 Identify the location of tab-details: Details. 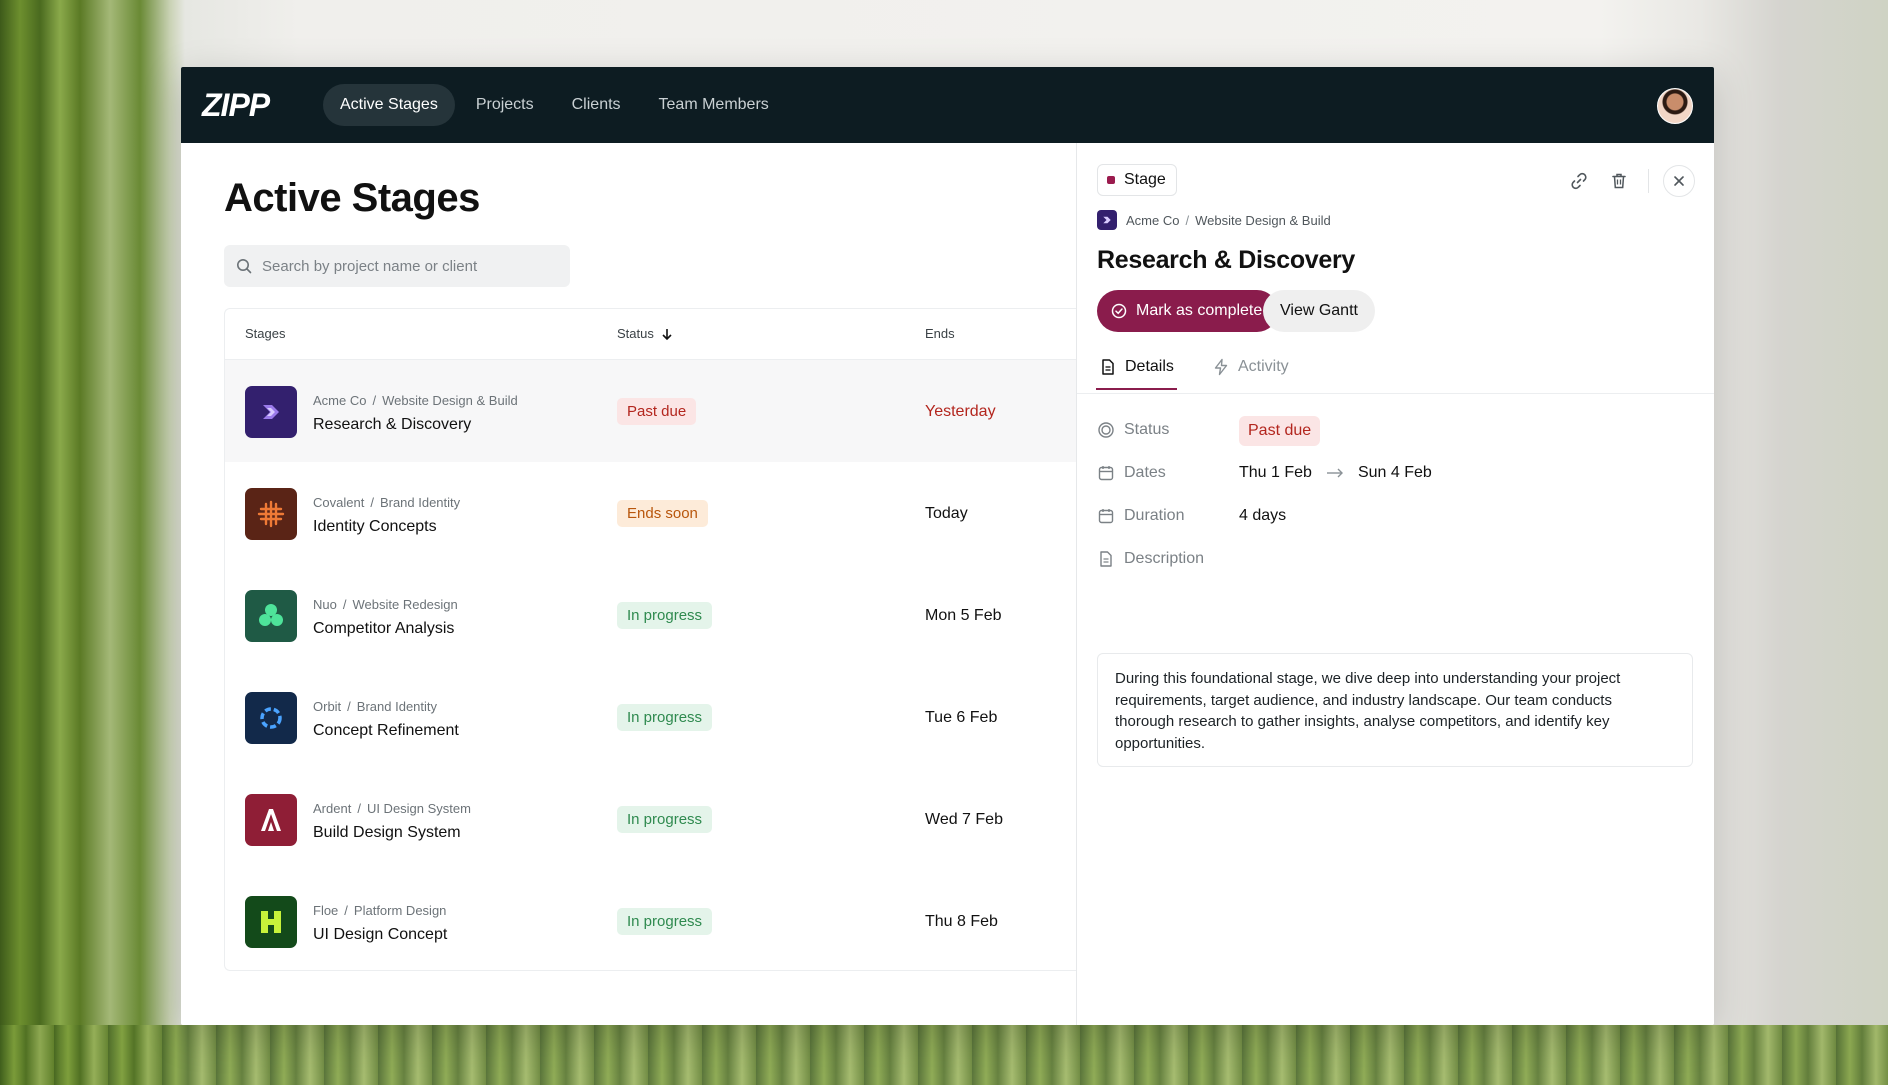
(1136, 374).